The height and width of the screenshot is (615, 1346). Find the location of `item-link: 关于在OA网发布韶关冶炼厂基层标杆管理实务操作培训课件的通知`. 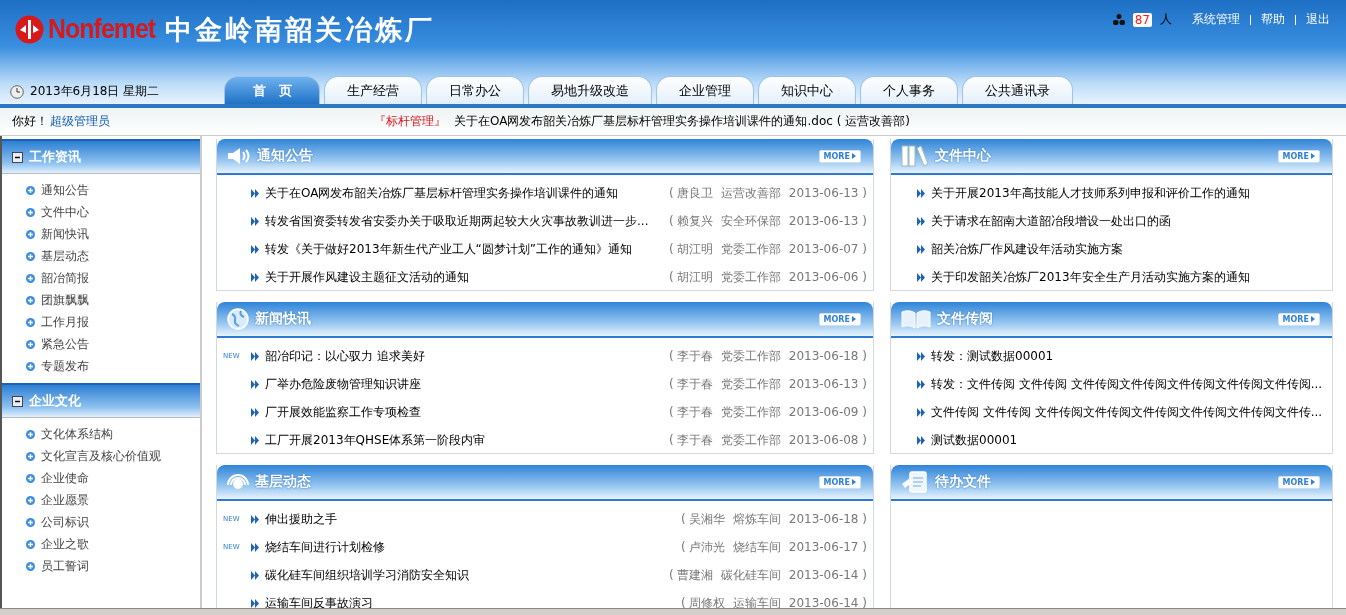

item-link: 关于在OA网发布韶关冶炼厂基层标杆管理实务操作培训课件的通知 is located at coordinates (467, 193).